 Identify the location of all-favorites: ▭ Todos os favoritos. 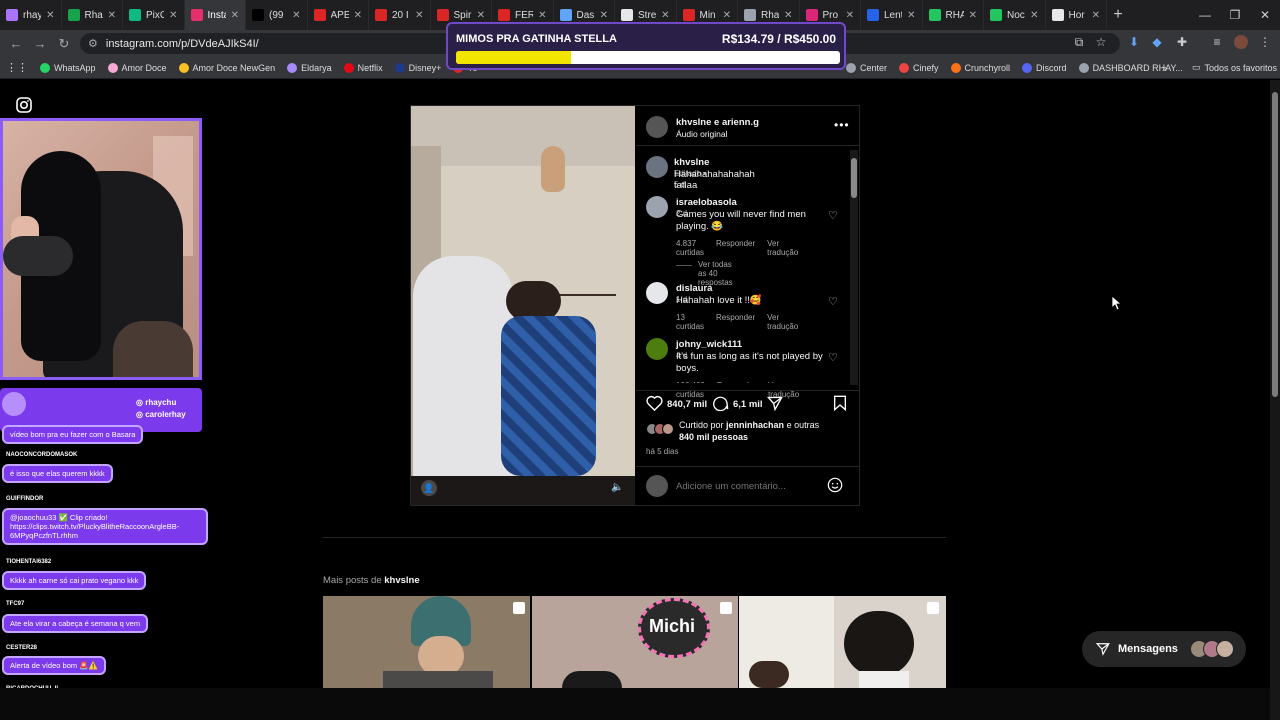
(1233, 67).